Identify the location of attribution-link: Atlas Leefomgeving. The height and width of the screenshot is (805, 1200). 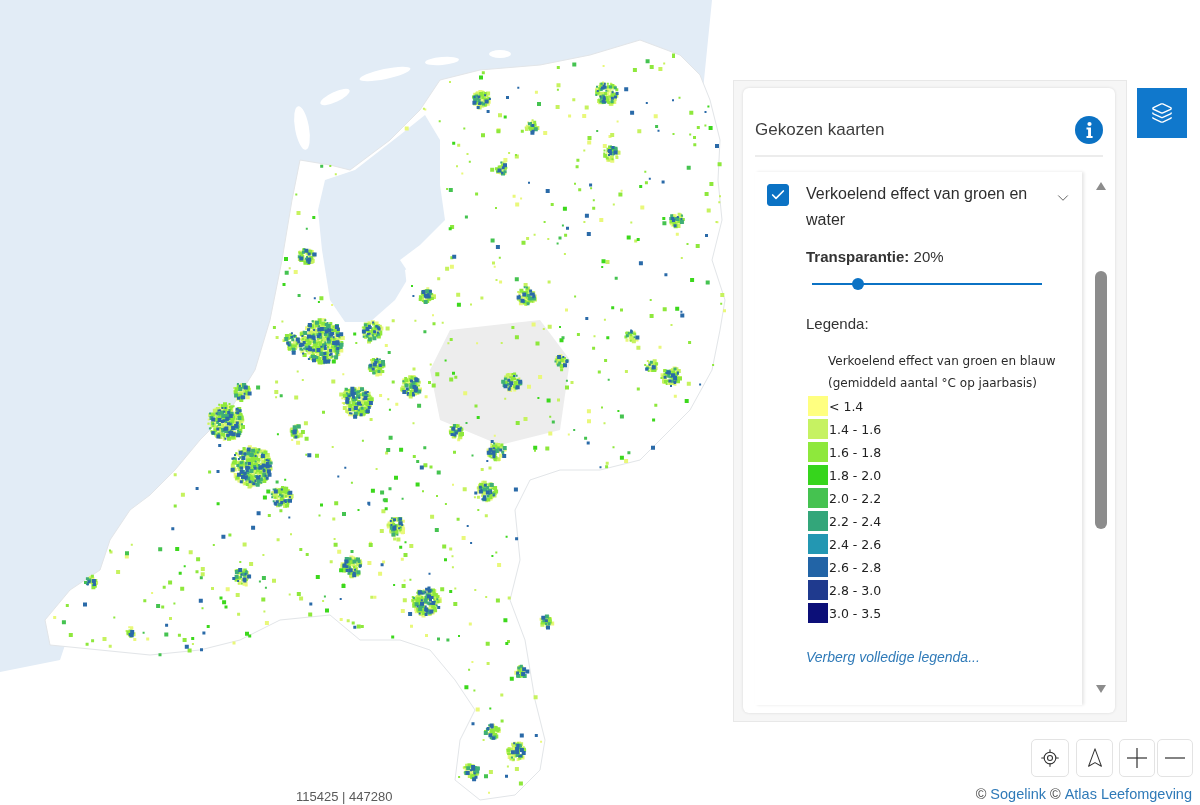
(1128, 794).